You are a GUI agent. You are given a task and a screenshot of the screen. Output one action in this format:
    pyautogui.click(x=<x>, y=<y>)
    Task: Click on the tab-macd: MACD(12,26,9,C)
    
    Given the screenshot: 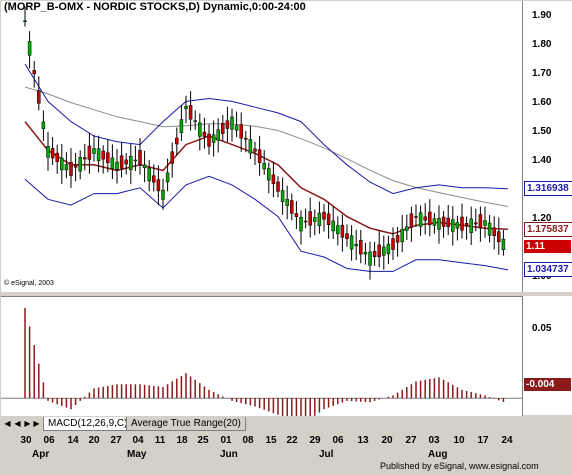 What is the action you would take?
    pyautogui.click(x=88, y=424)
    